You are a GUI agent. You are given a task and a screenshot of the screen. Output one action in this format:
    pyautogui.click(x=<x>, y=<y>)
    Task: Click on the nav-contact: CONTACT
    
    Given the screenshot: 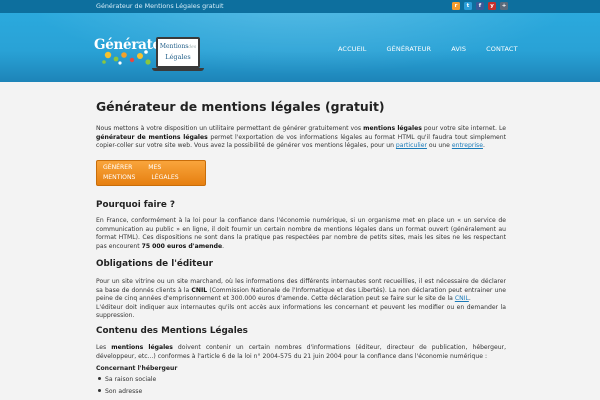 What is the action you would take?
    pyautogui.click(x=502, y=49)
    